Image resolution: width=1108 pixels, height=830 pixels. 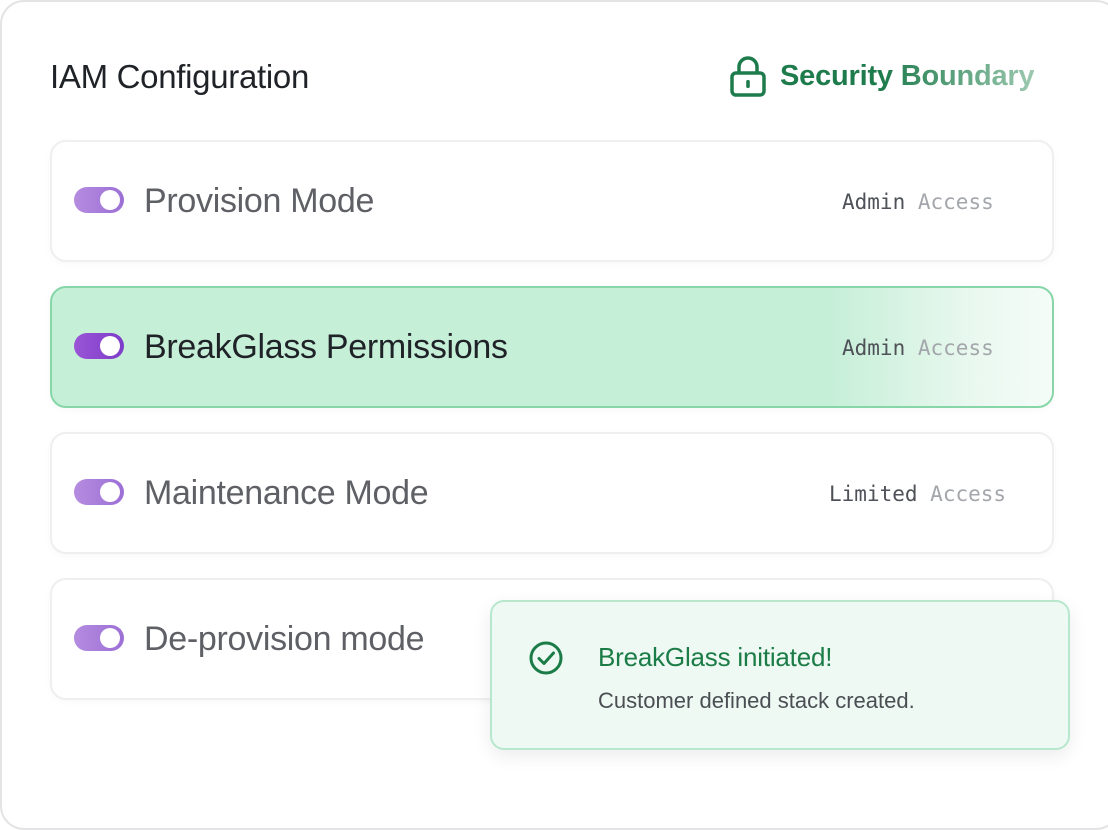 I want to click on toast-message: Customer defined stack created., so click(x=756, y=700).